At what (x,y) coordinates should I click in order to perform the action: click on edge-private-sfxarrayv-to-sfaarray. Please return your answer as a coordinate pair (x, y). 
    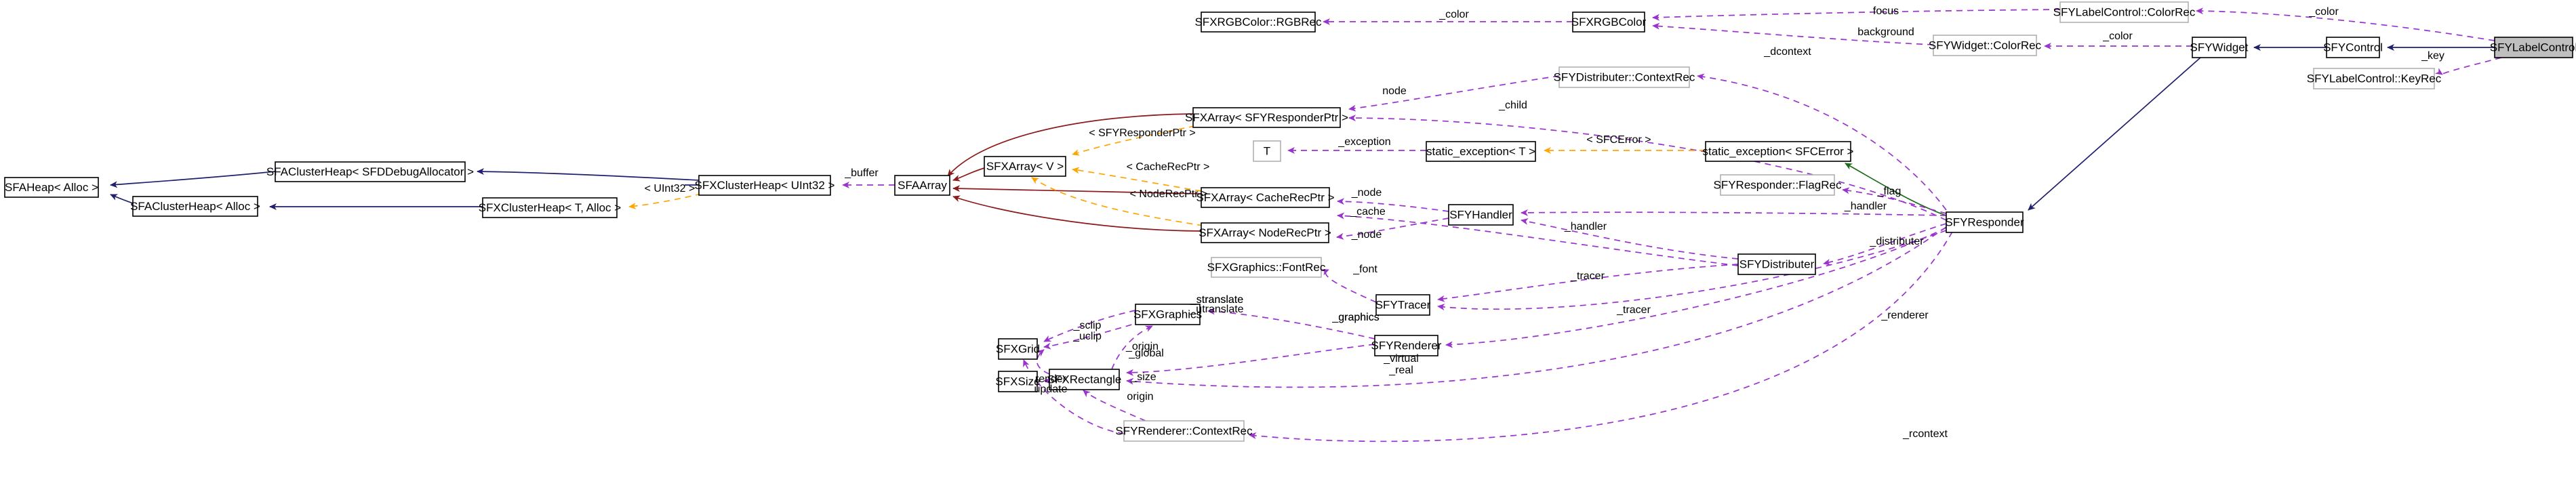
    Looking at the image, I should click on (968, 174).